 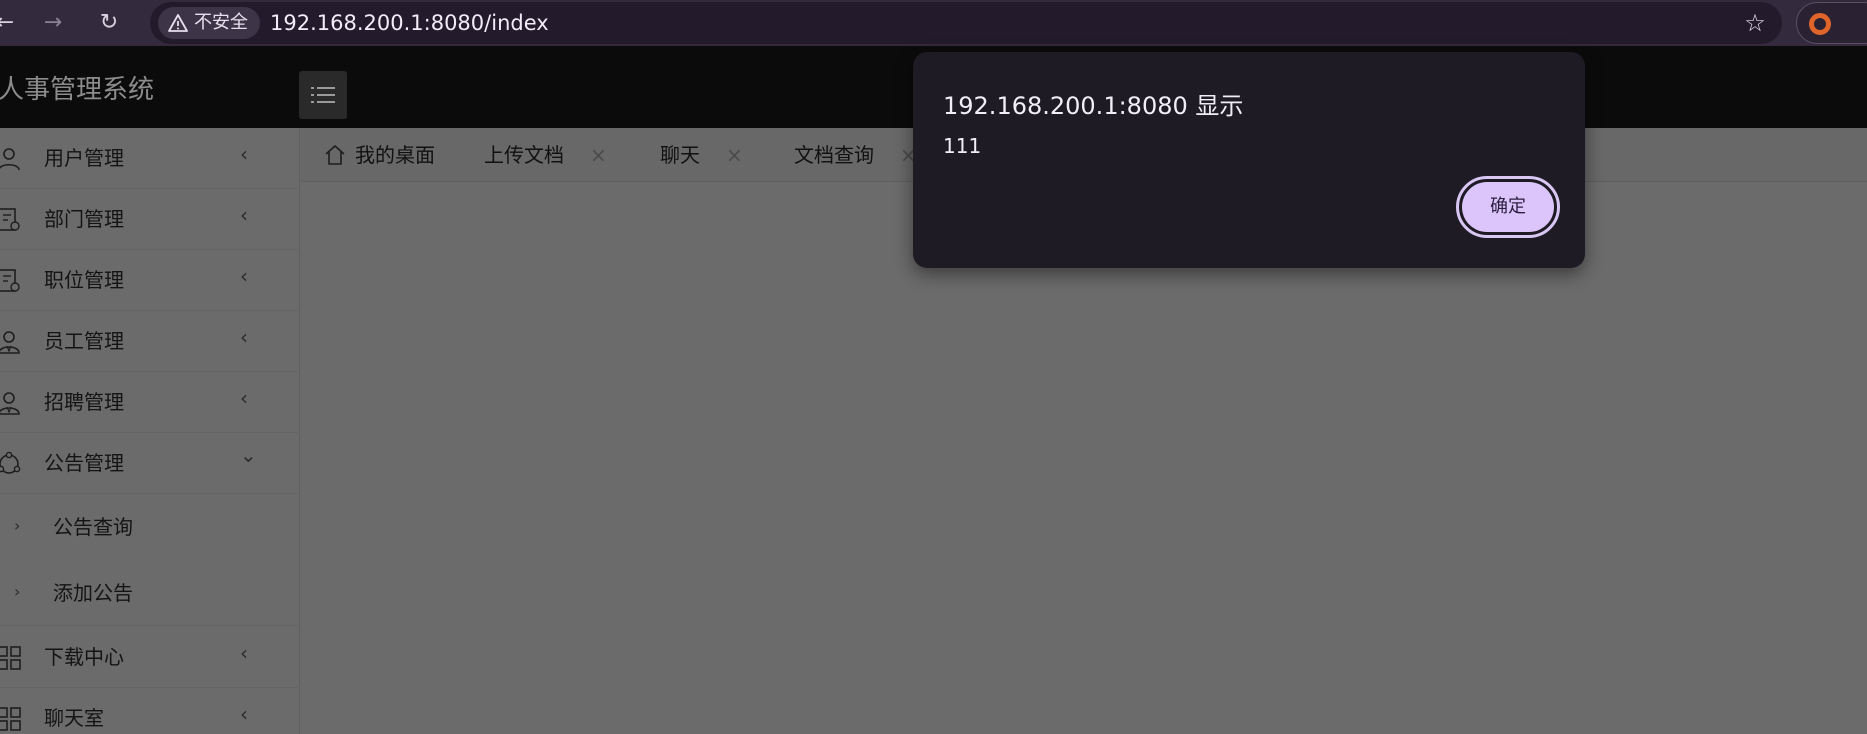 What do you see at coordinates (84, 341) in the screenshot?
I see `sidebar-item-label: 员工管理` at bounding box center [84, 341].